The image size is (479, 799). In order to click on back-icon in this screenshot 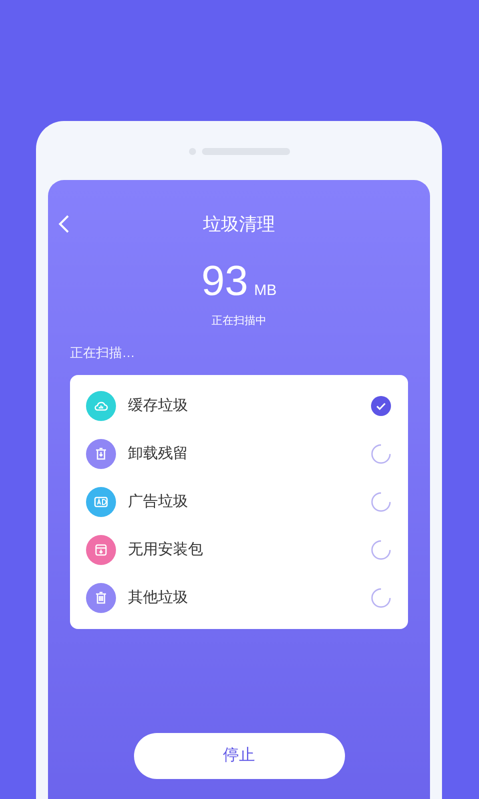, I will do `click(64, 224)`.